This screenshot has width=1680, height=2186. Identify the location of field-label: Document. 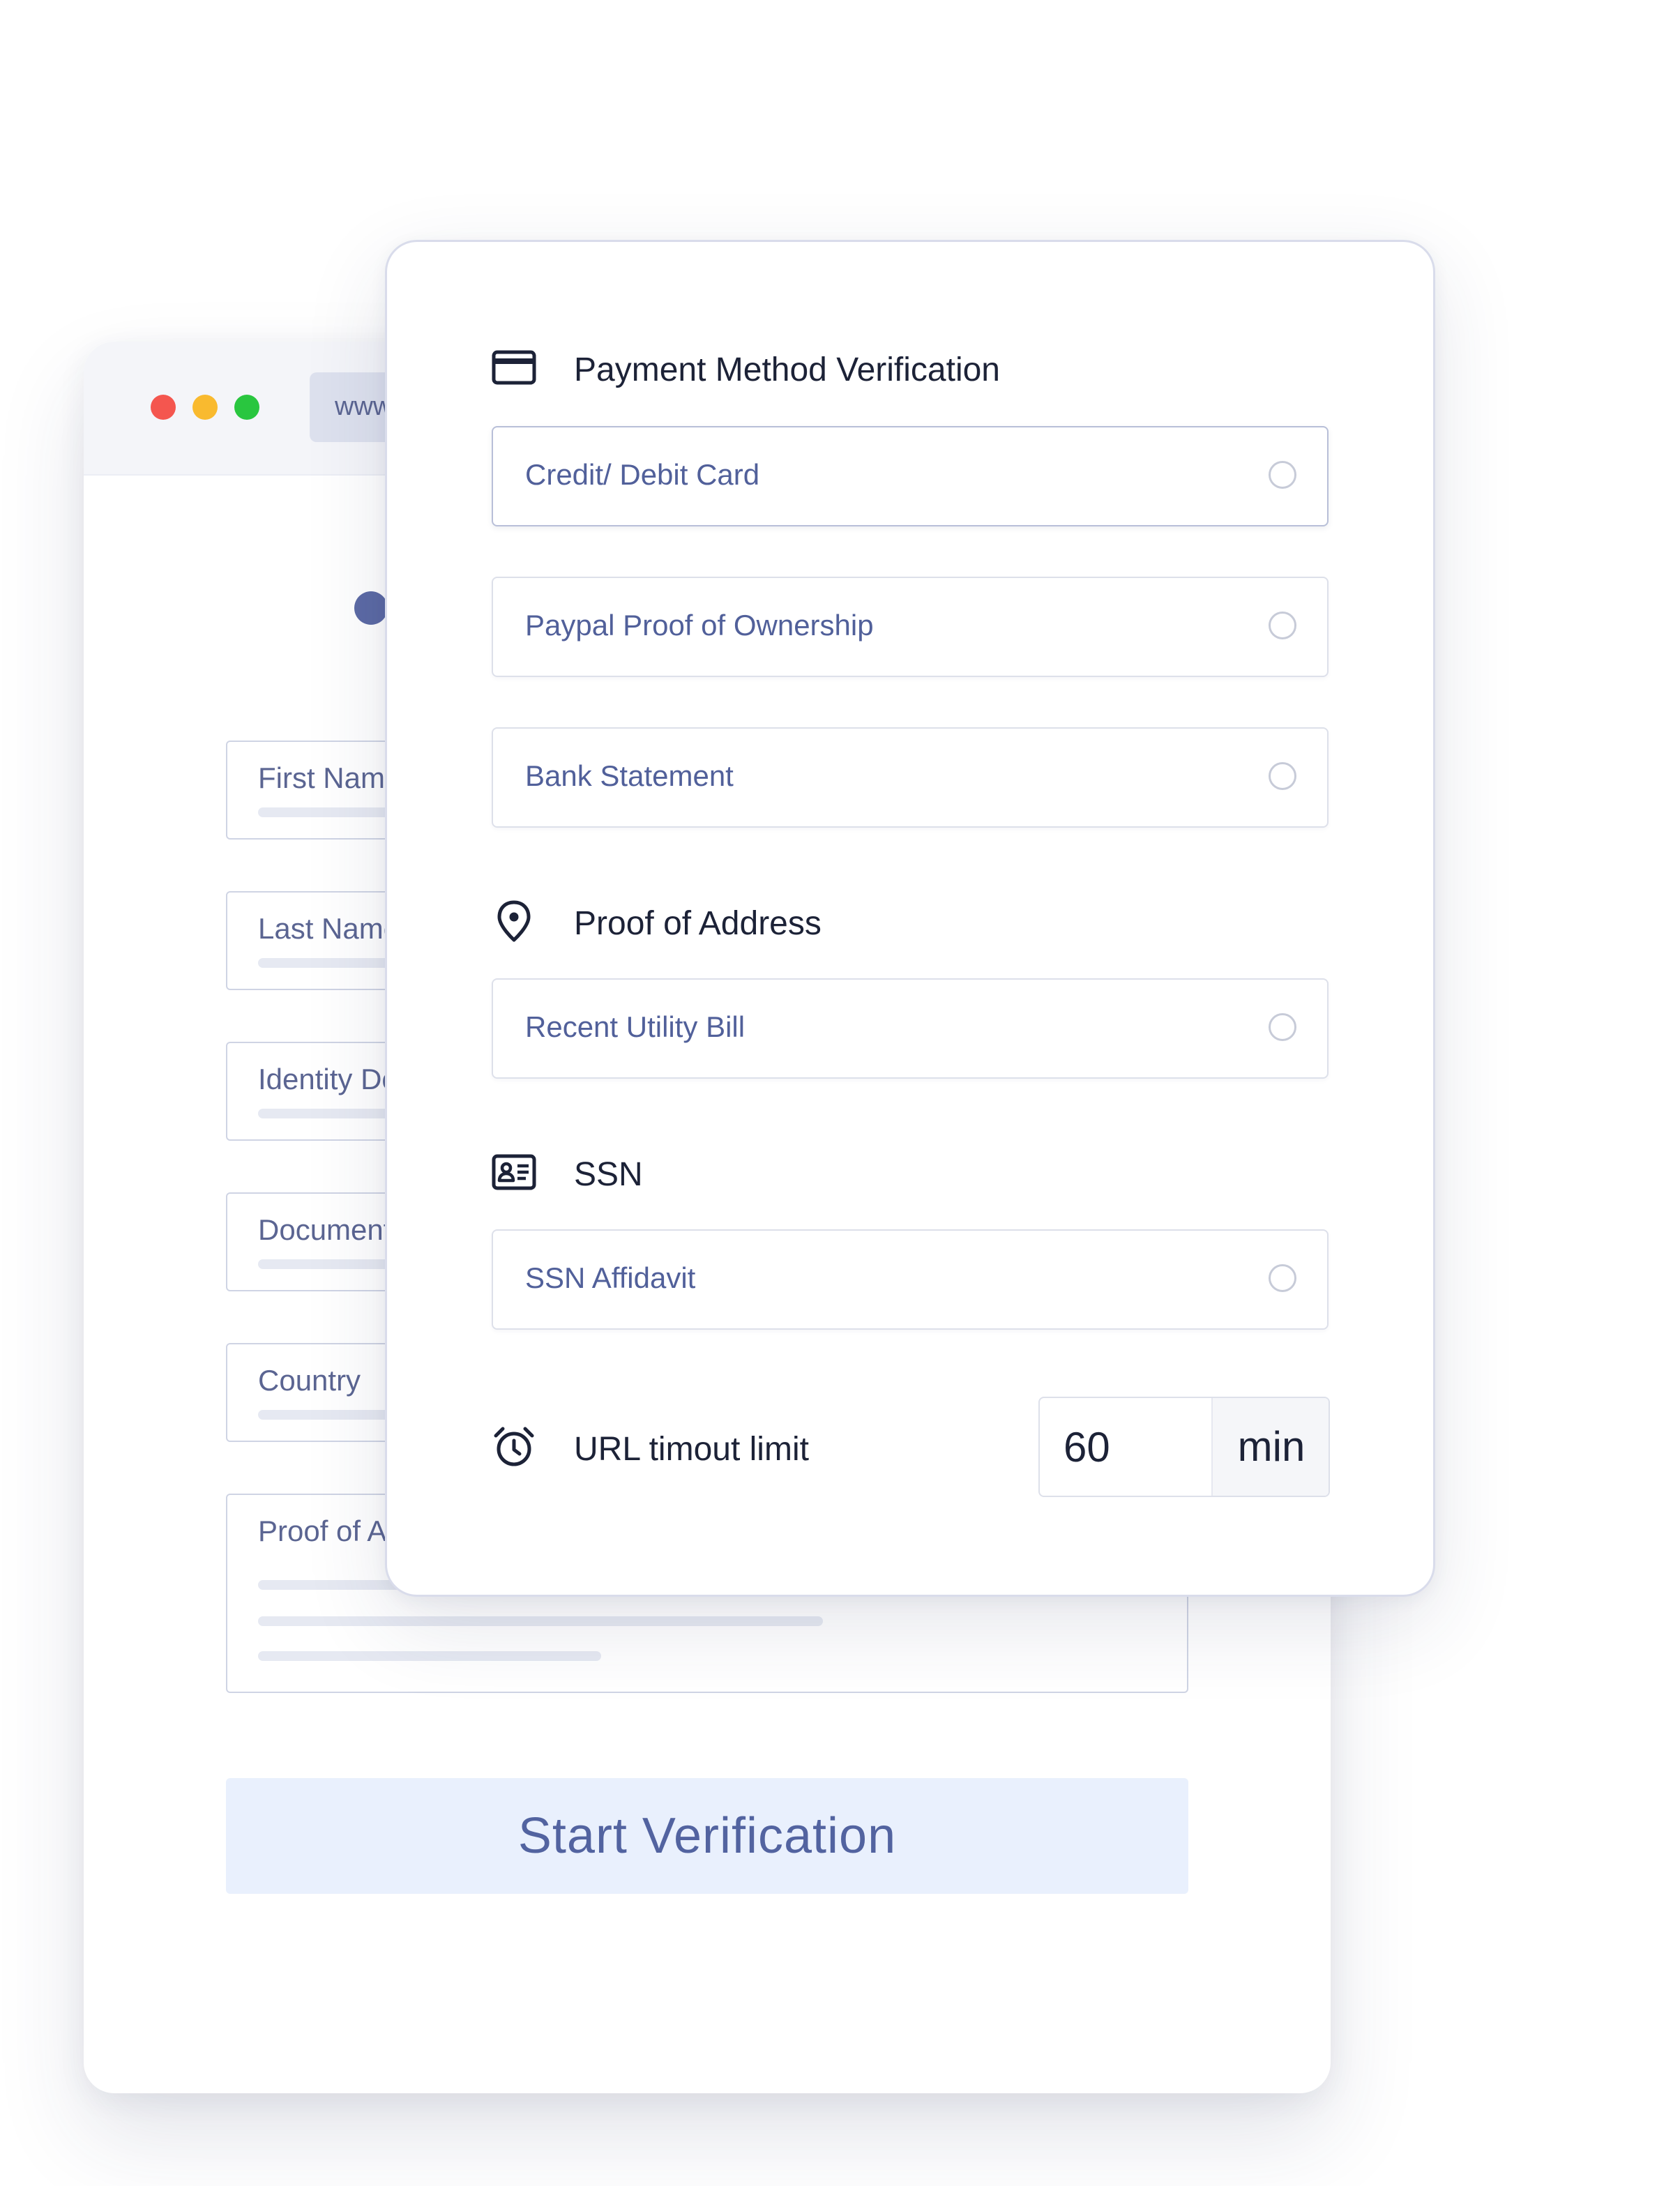
(325, 1229).